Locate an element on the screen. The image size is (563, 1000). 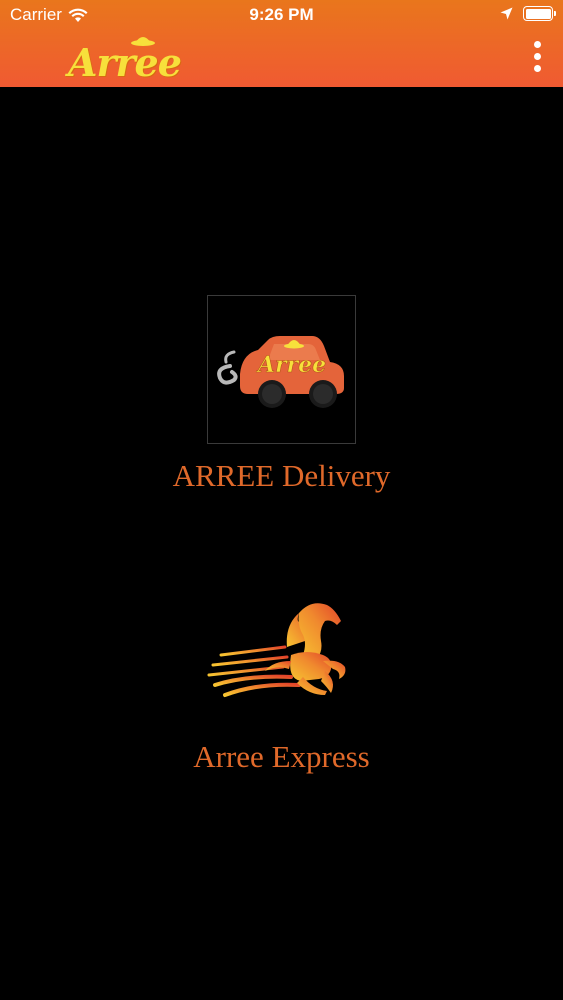
delivery-car-logo: Arree is located at coordinates (281, 369).